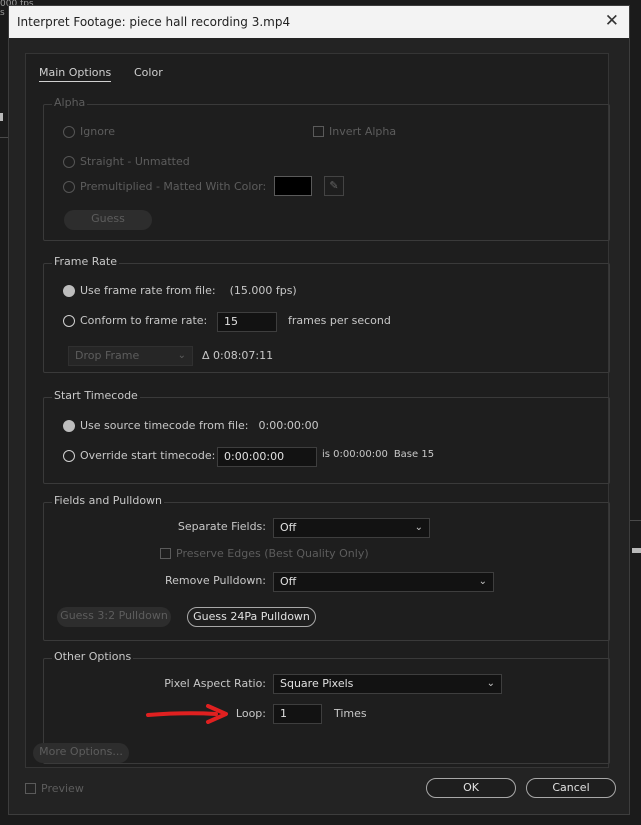 The image size is (641, 825). What do you see at coordinates (173, 186) in the screenshot?
I see `alpha-premultiplied-label: Premultiplied - Matted With Color:` at bounding box center [173, 186].